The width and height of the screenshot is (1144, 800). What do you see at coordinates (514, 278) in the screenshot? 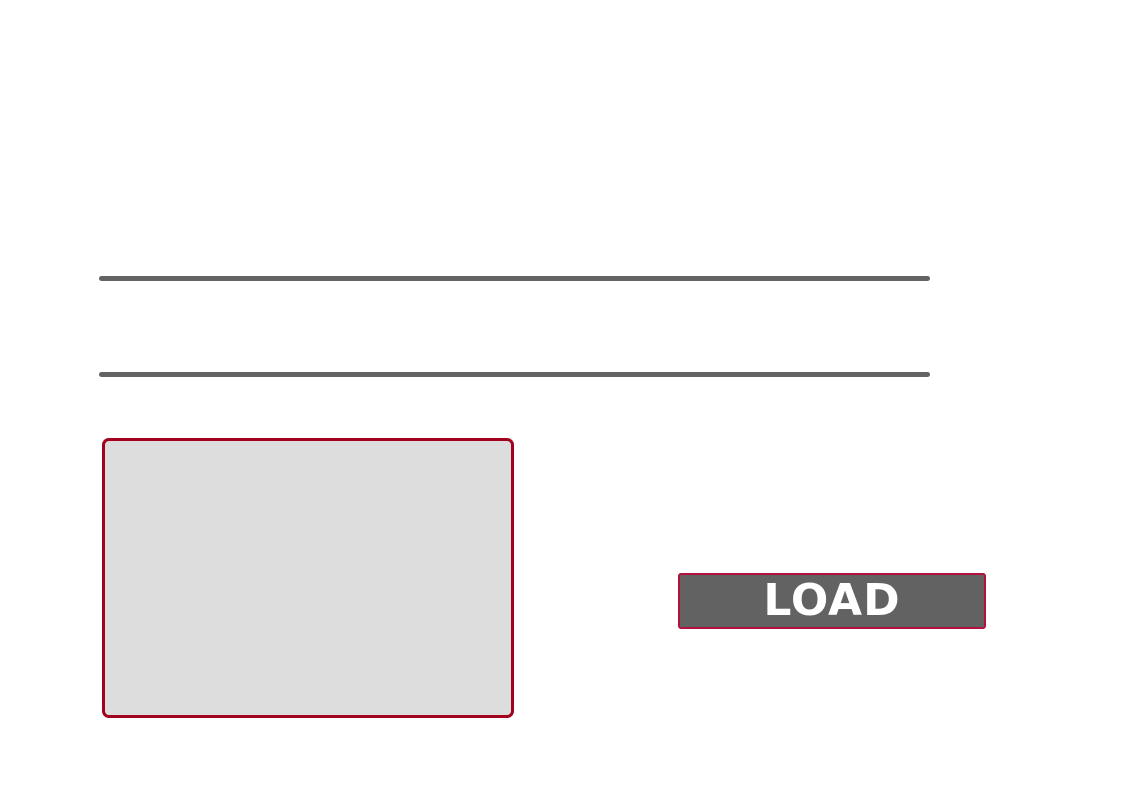
I see `top-divider` at bounding box center [514, 278].